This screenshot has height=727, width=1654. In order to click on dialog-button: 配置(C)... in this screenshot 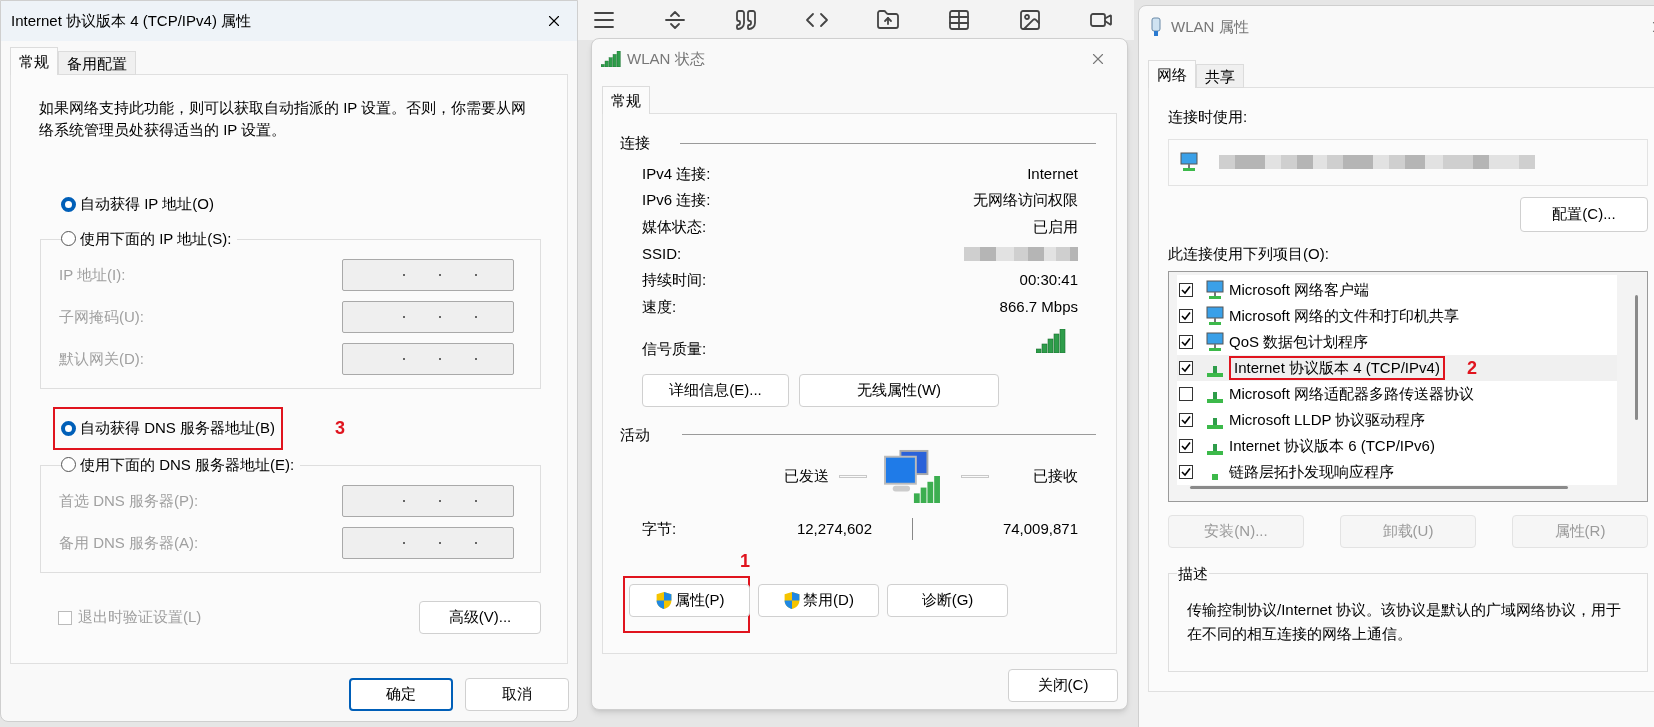, I will do `click(1584, 214)`.